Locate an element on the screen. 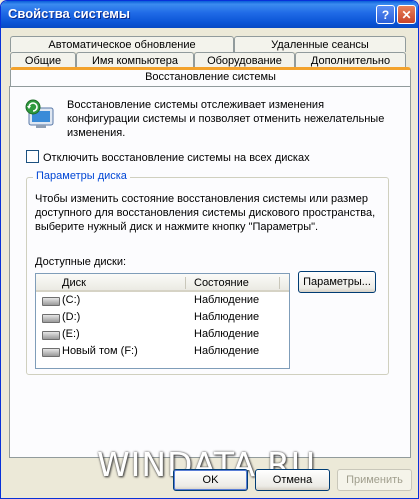  available-disks-label: Доступные диски: is located at coordinates (81, 262).